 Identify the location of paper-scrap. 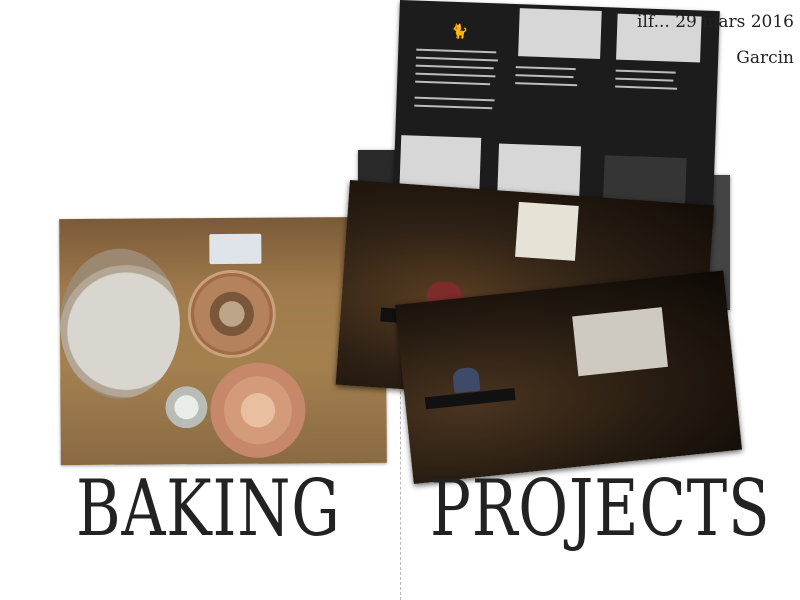
(235, 249).